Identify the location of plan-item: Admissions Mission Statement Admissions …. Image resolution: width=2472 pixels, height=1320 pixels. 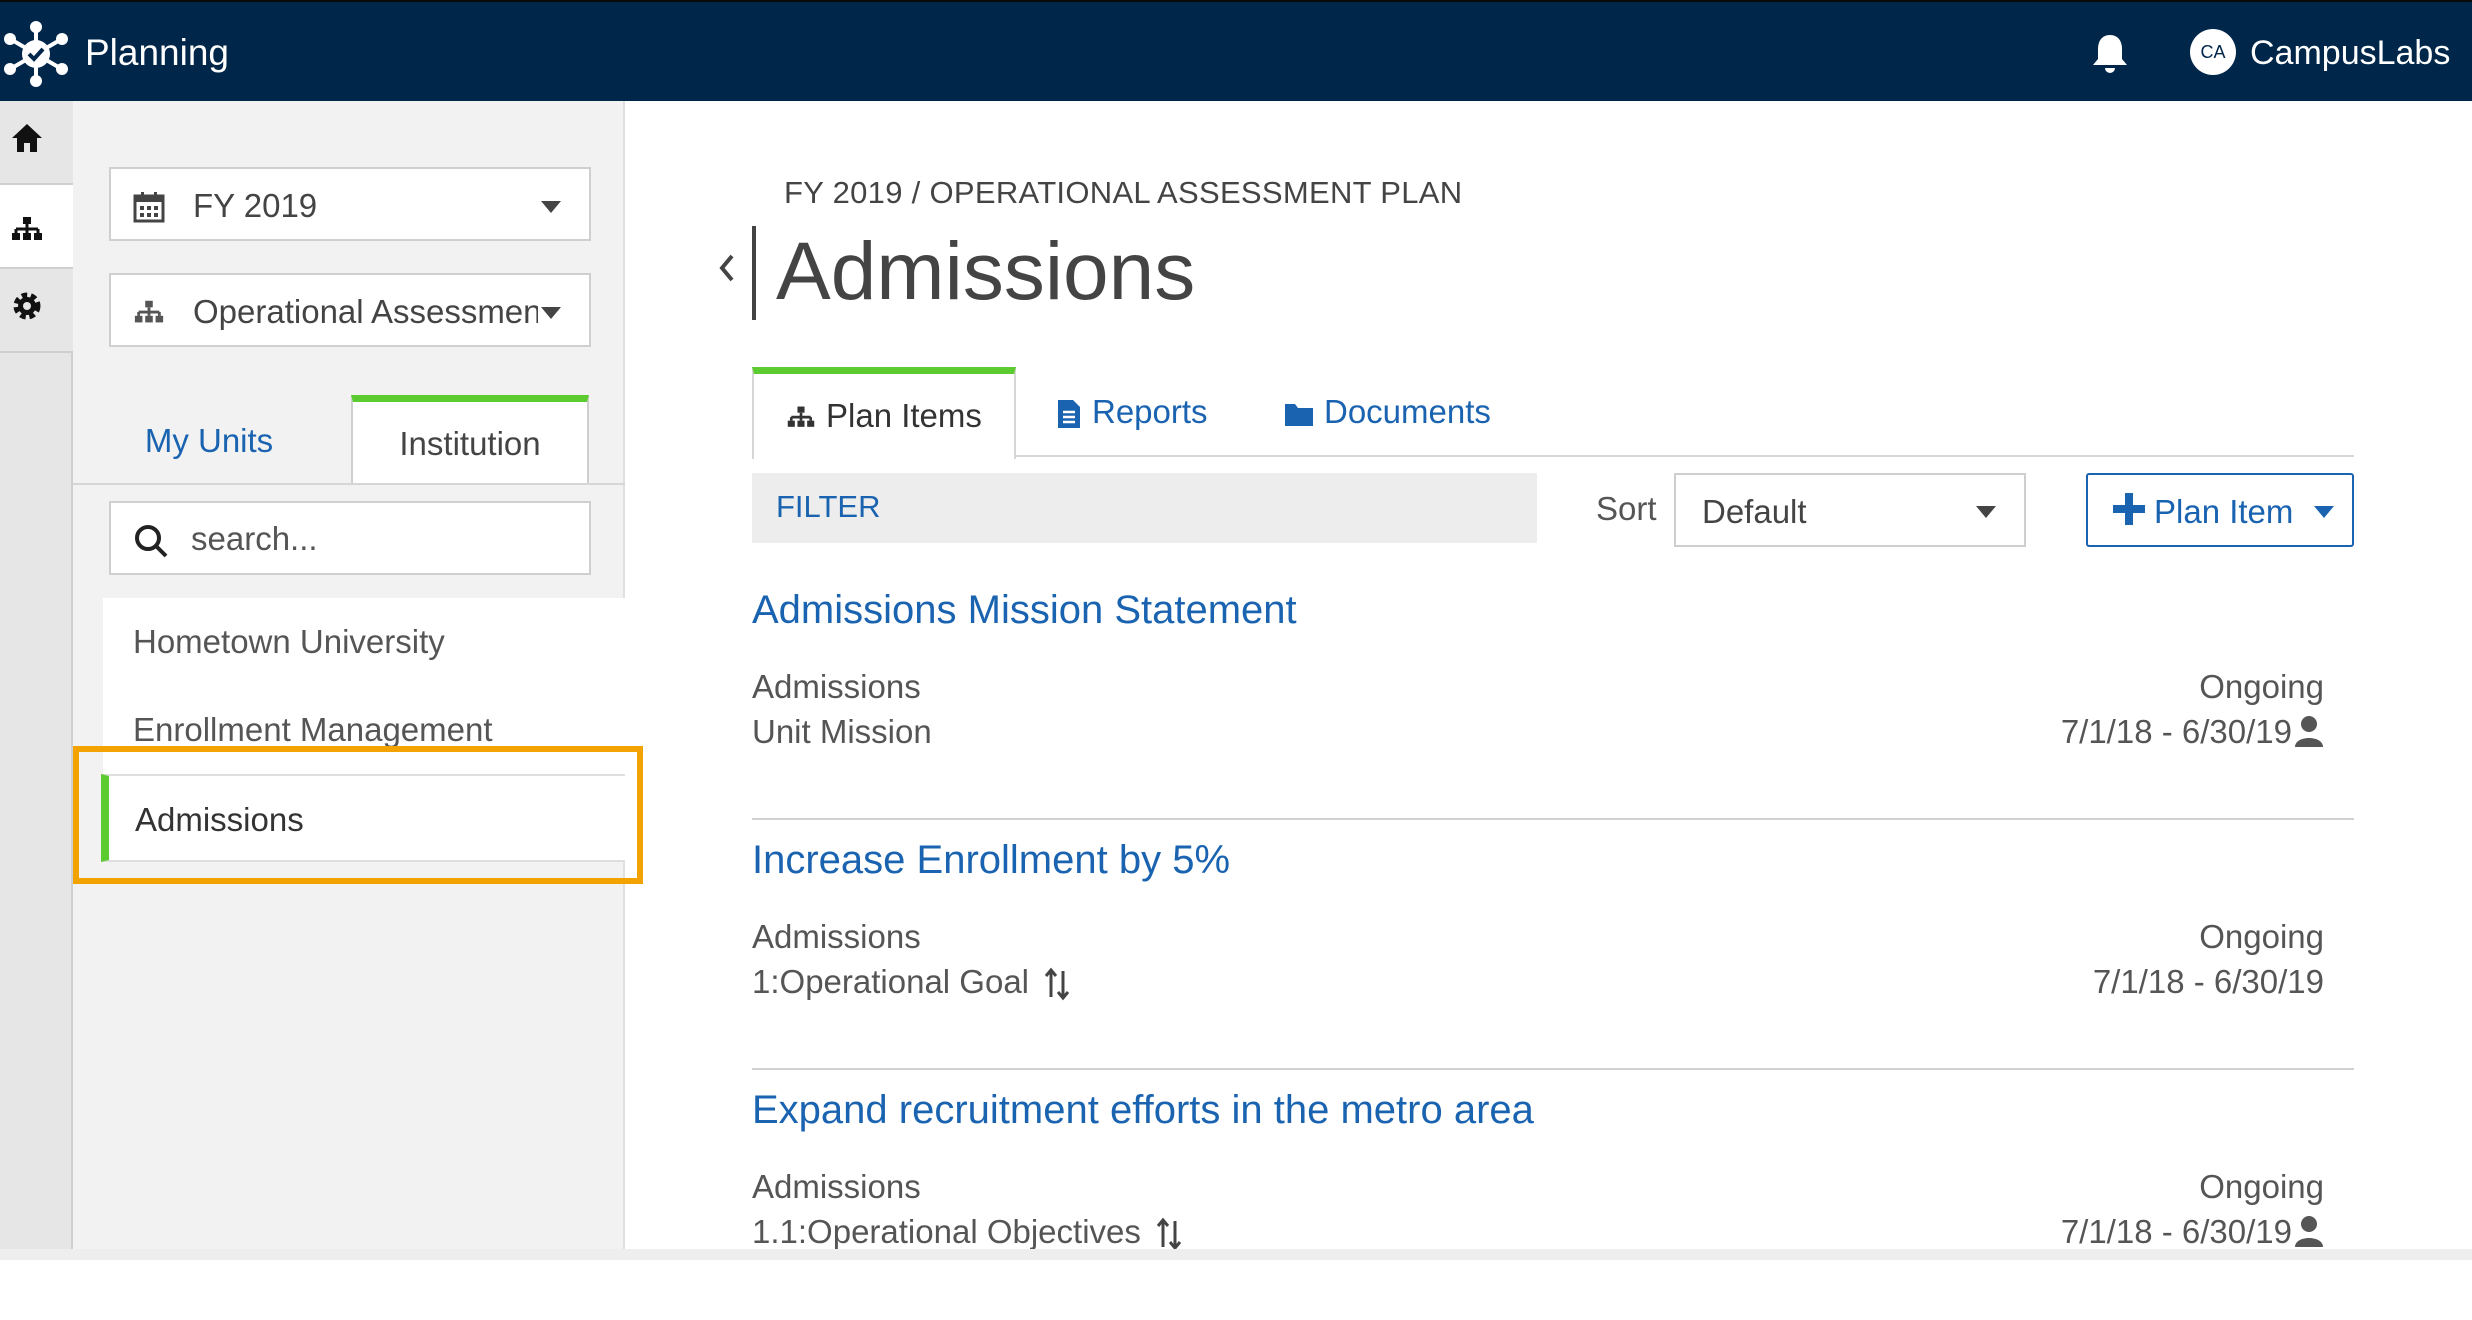
(1553, 695).